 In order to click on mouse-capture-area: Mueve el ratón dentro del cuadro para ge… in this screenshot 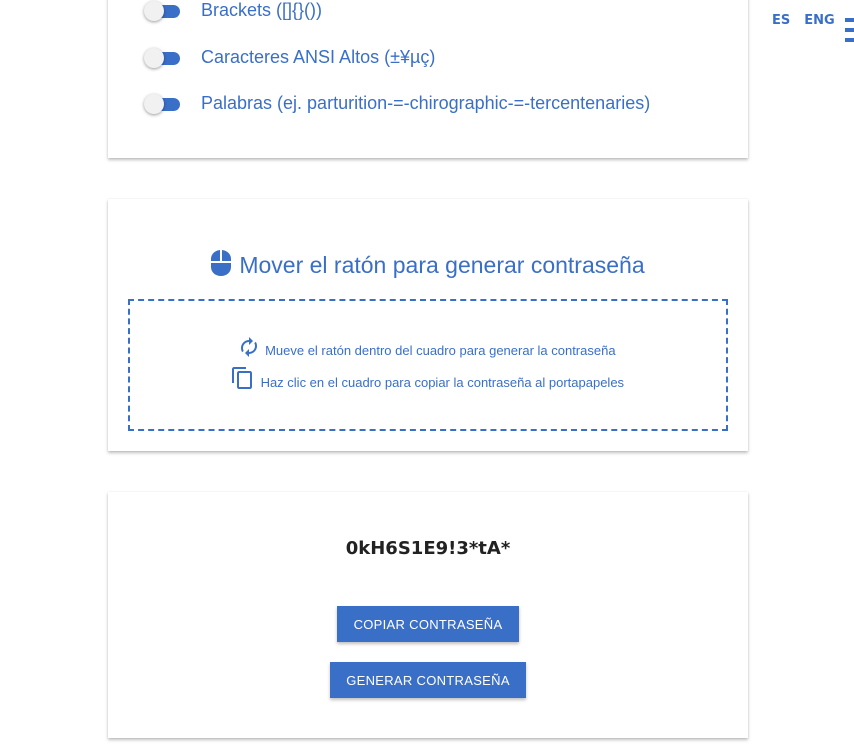, I will do `click(428, 365)`.